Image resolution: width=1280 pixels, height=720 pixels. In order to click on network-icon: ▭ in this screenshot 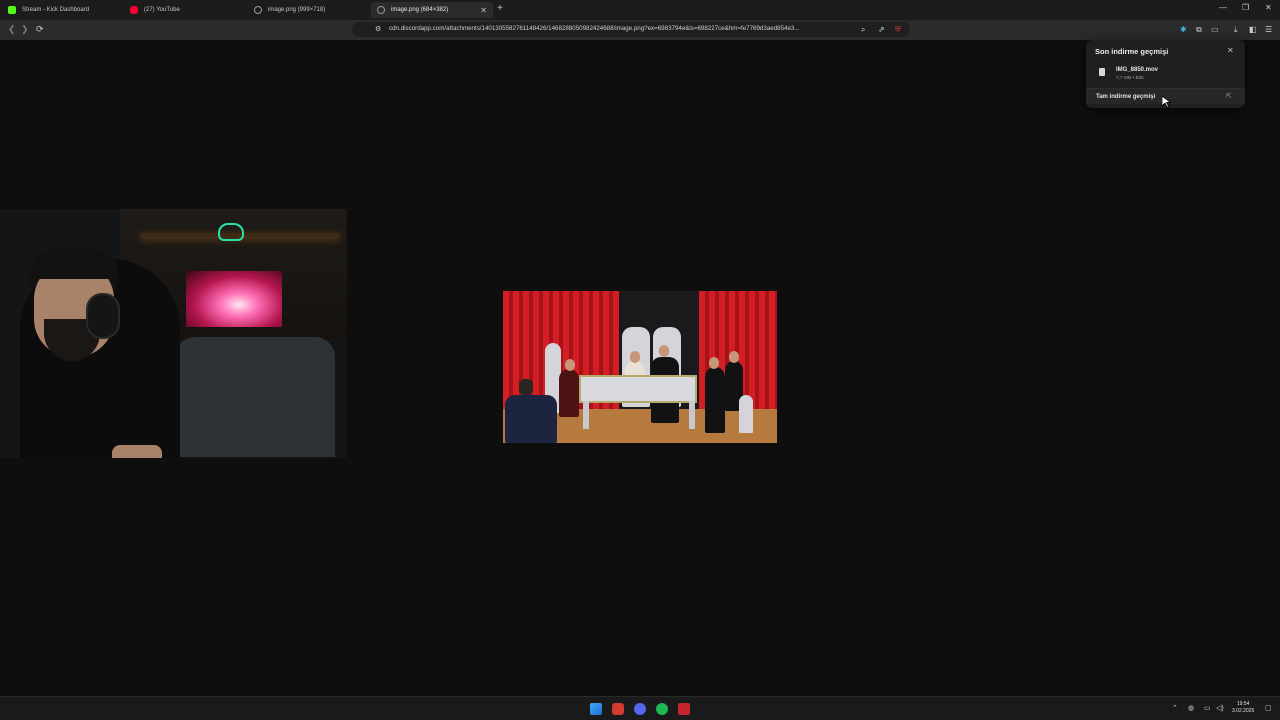, I will do `click(1207, 708)`.